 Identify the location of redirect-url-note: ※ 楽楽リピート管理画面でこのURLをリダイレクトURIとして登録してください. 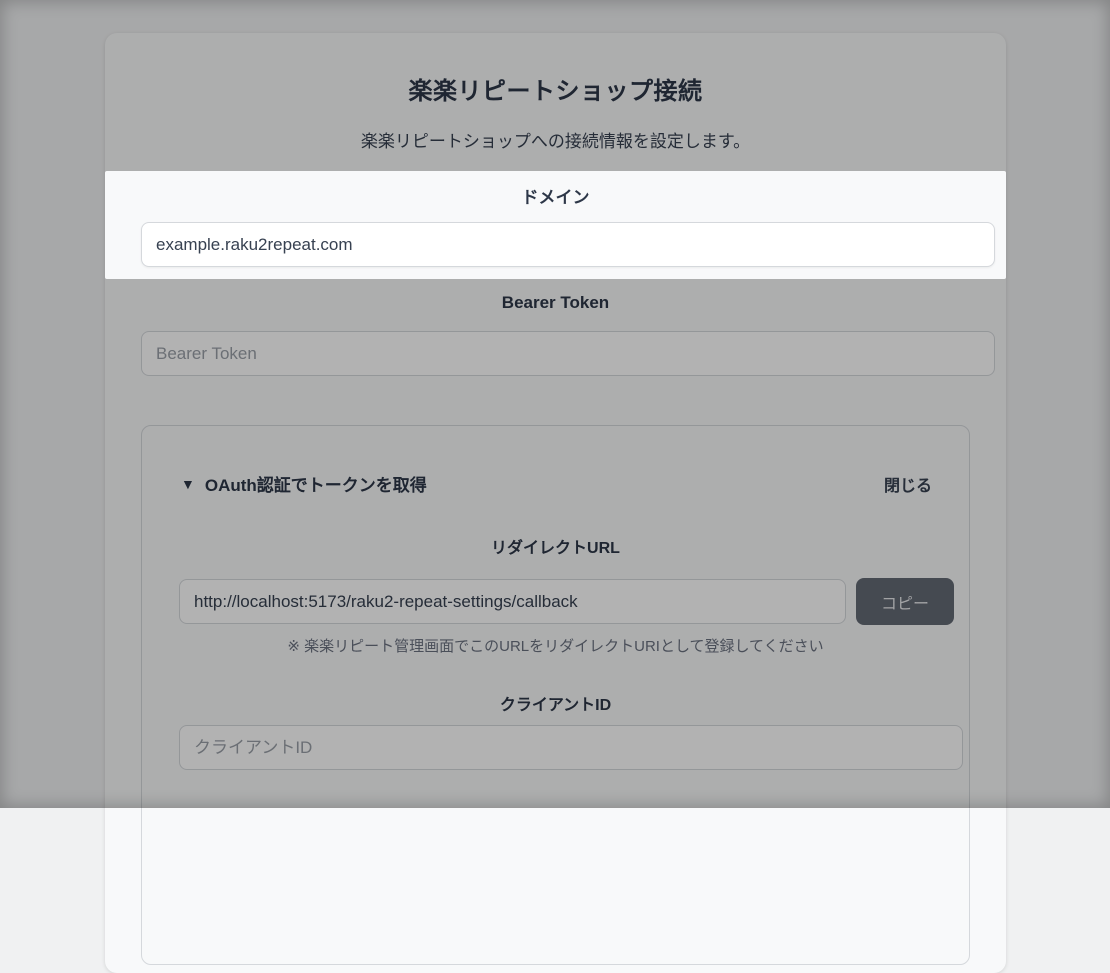
(555, 645).